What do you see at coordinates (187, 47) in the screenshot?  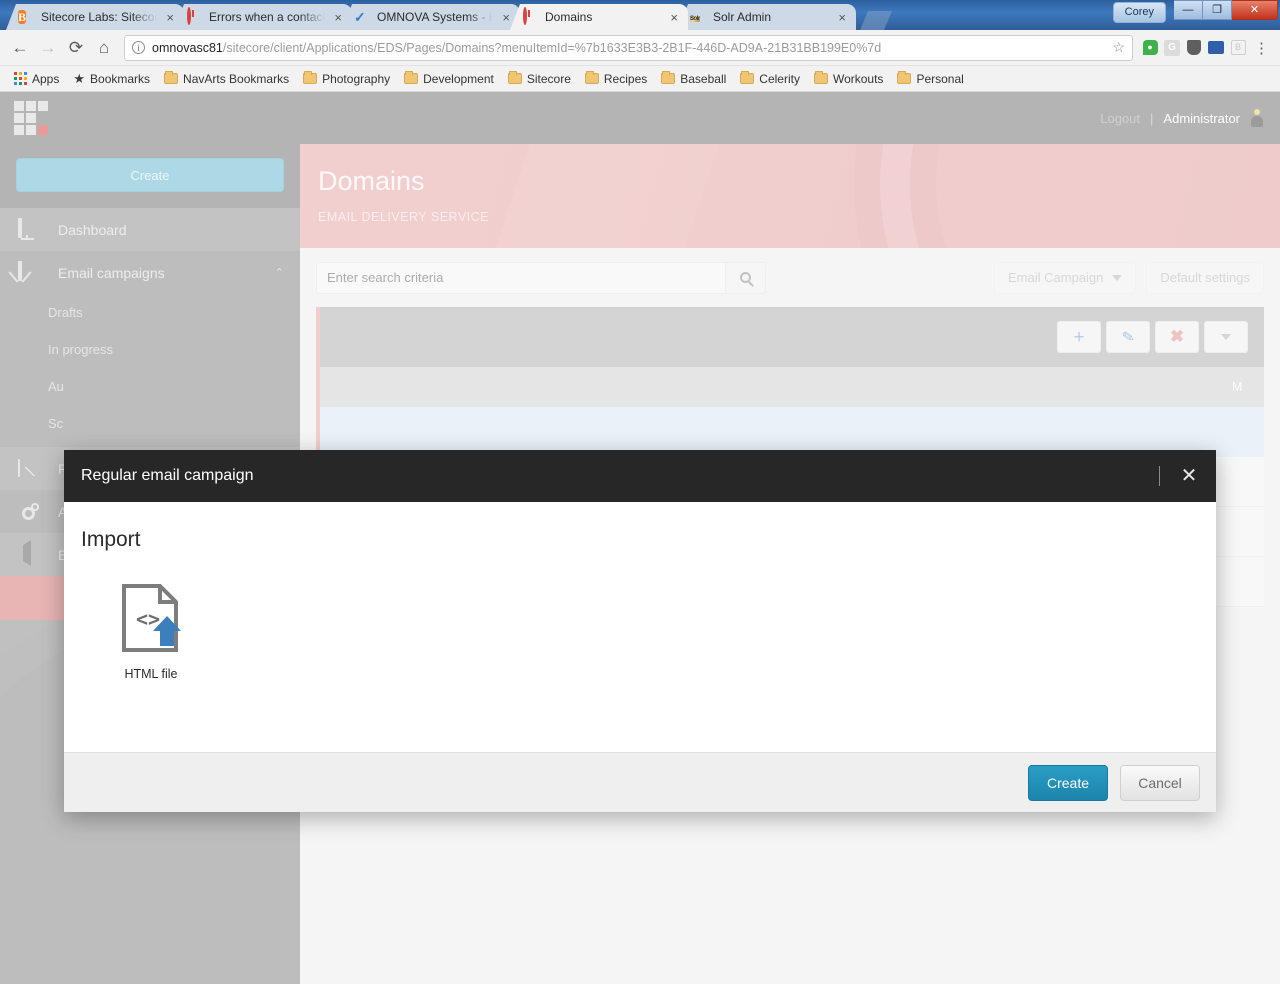 I see `url-host: omnovasc81` at bounding box center [187, 47].